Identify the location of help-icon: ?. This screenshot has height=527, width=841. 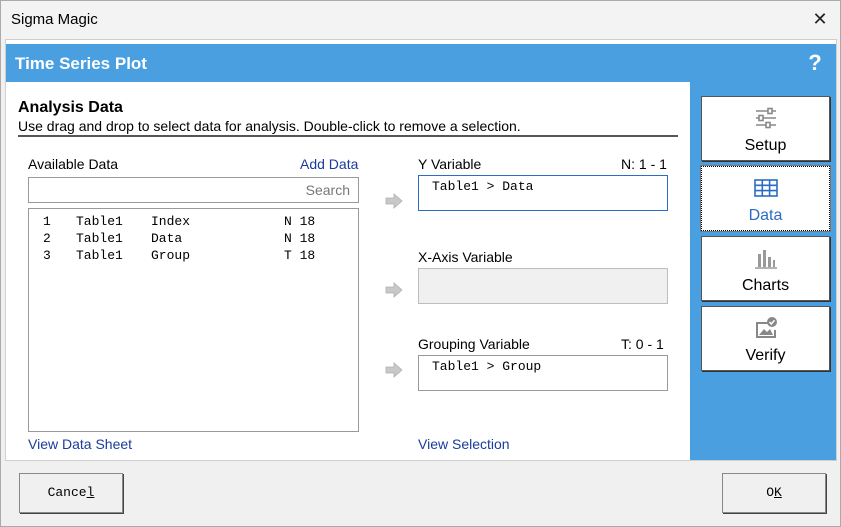
(815, 63).